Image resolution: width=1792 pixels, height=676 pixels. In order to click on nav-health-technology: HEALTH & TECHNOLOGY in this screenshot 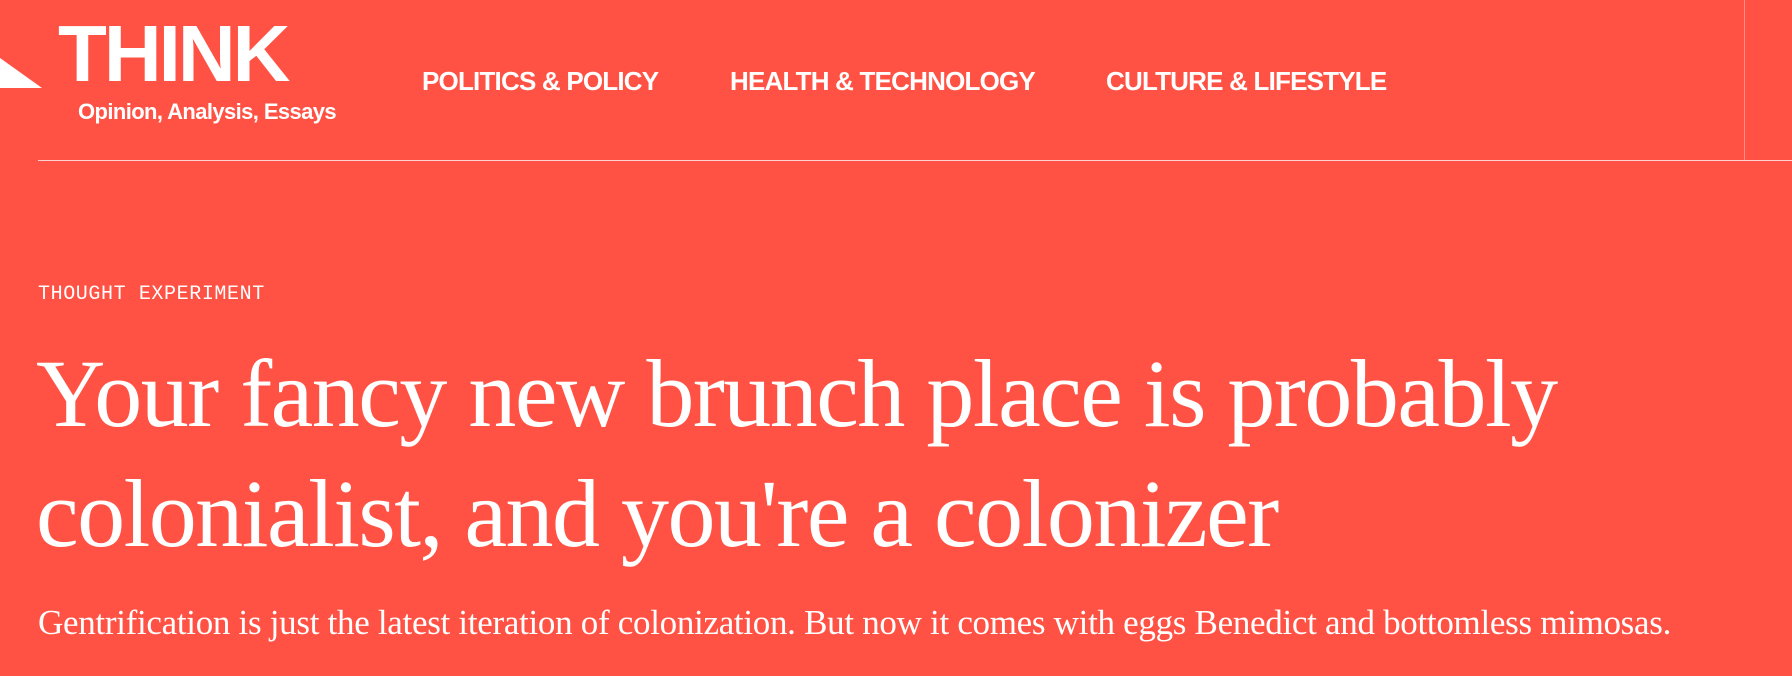, I will do `click(883, 81)`.